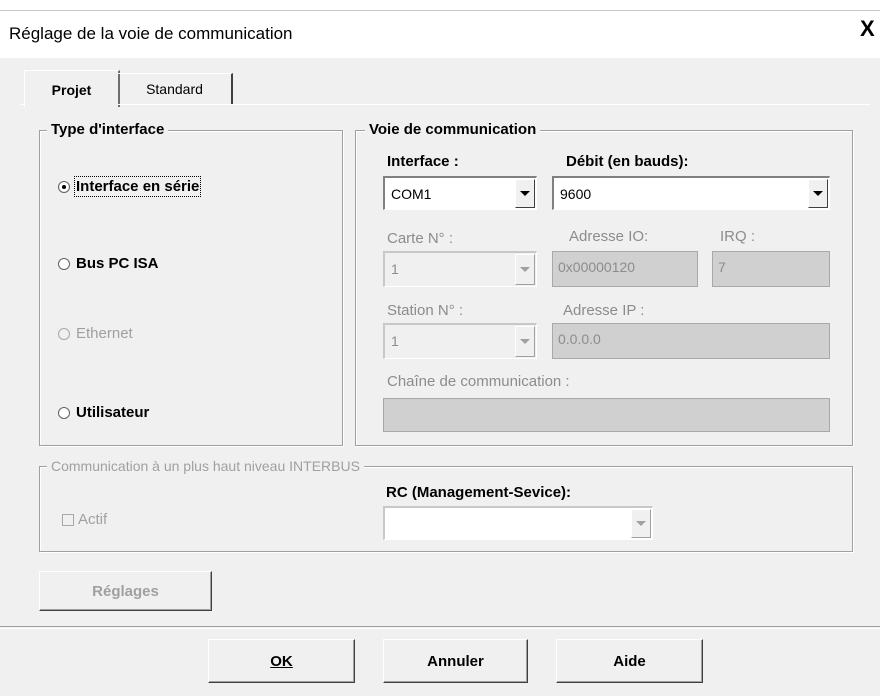 This screenshot has width=880, height=696. I want to click on ok-button-label: OK, so click(281, 661).